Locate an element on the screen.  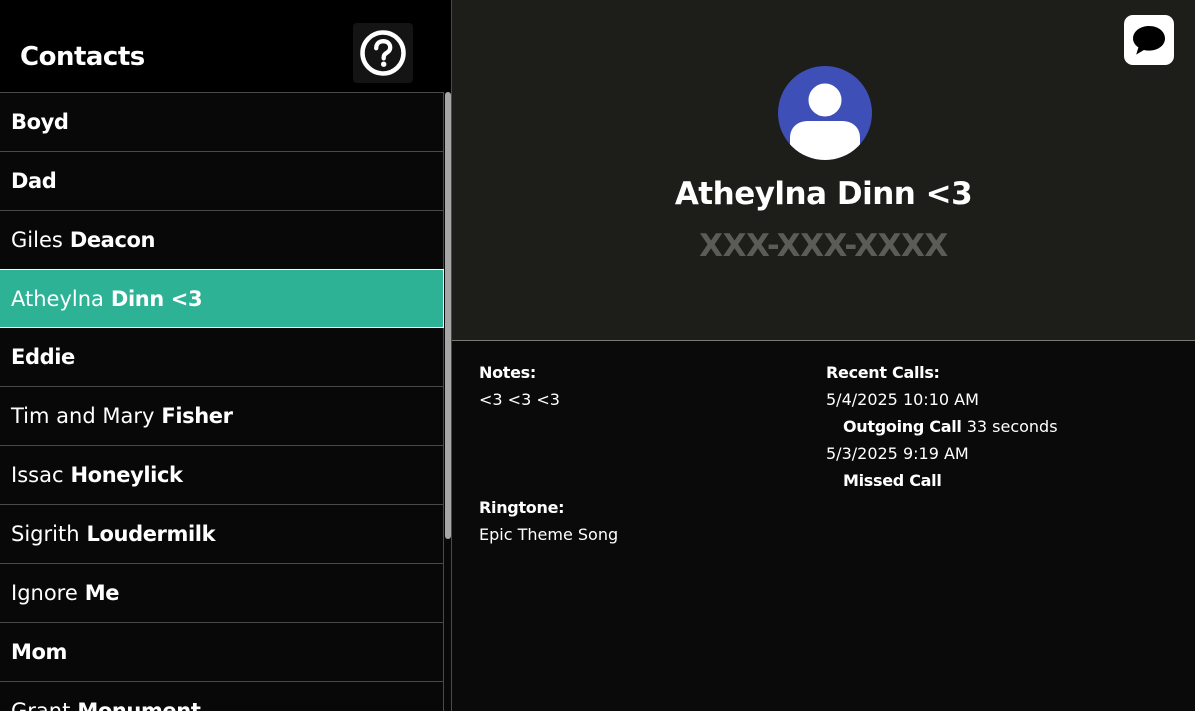
call-type: Outgoing Call is located at coordinates (902, 426).